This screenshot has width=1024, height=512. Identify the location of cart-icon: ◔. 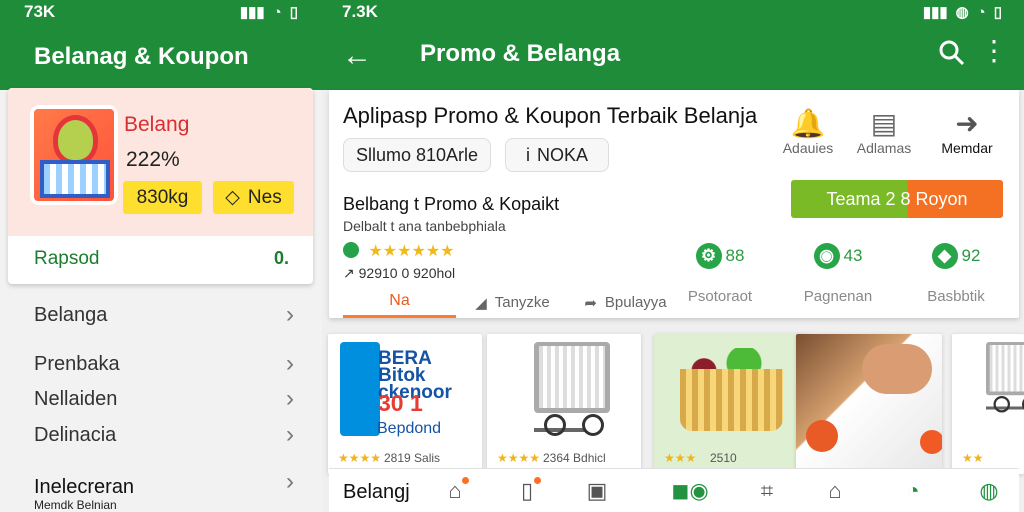
(913, 491).